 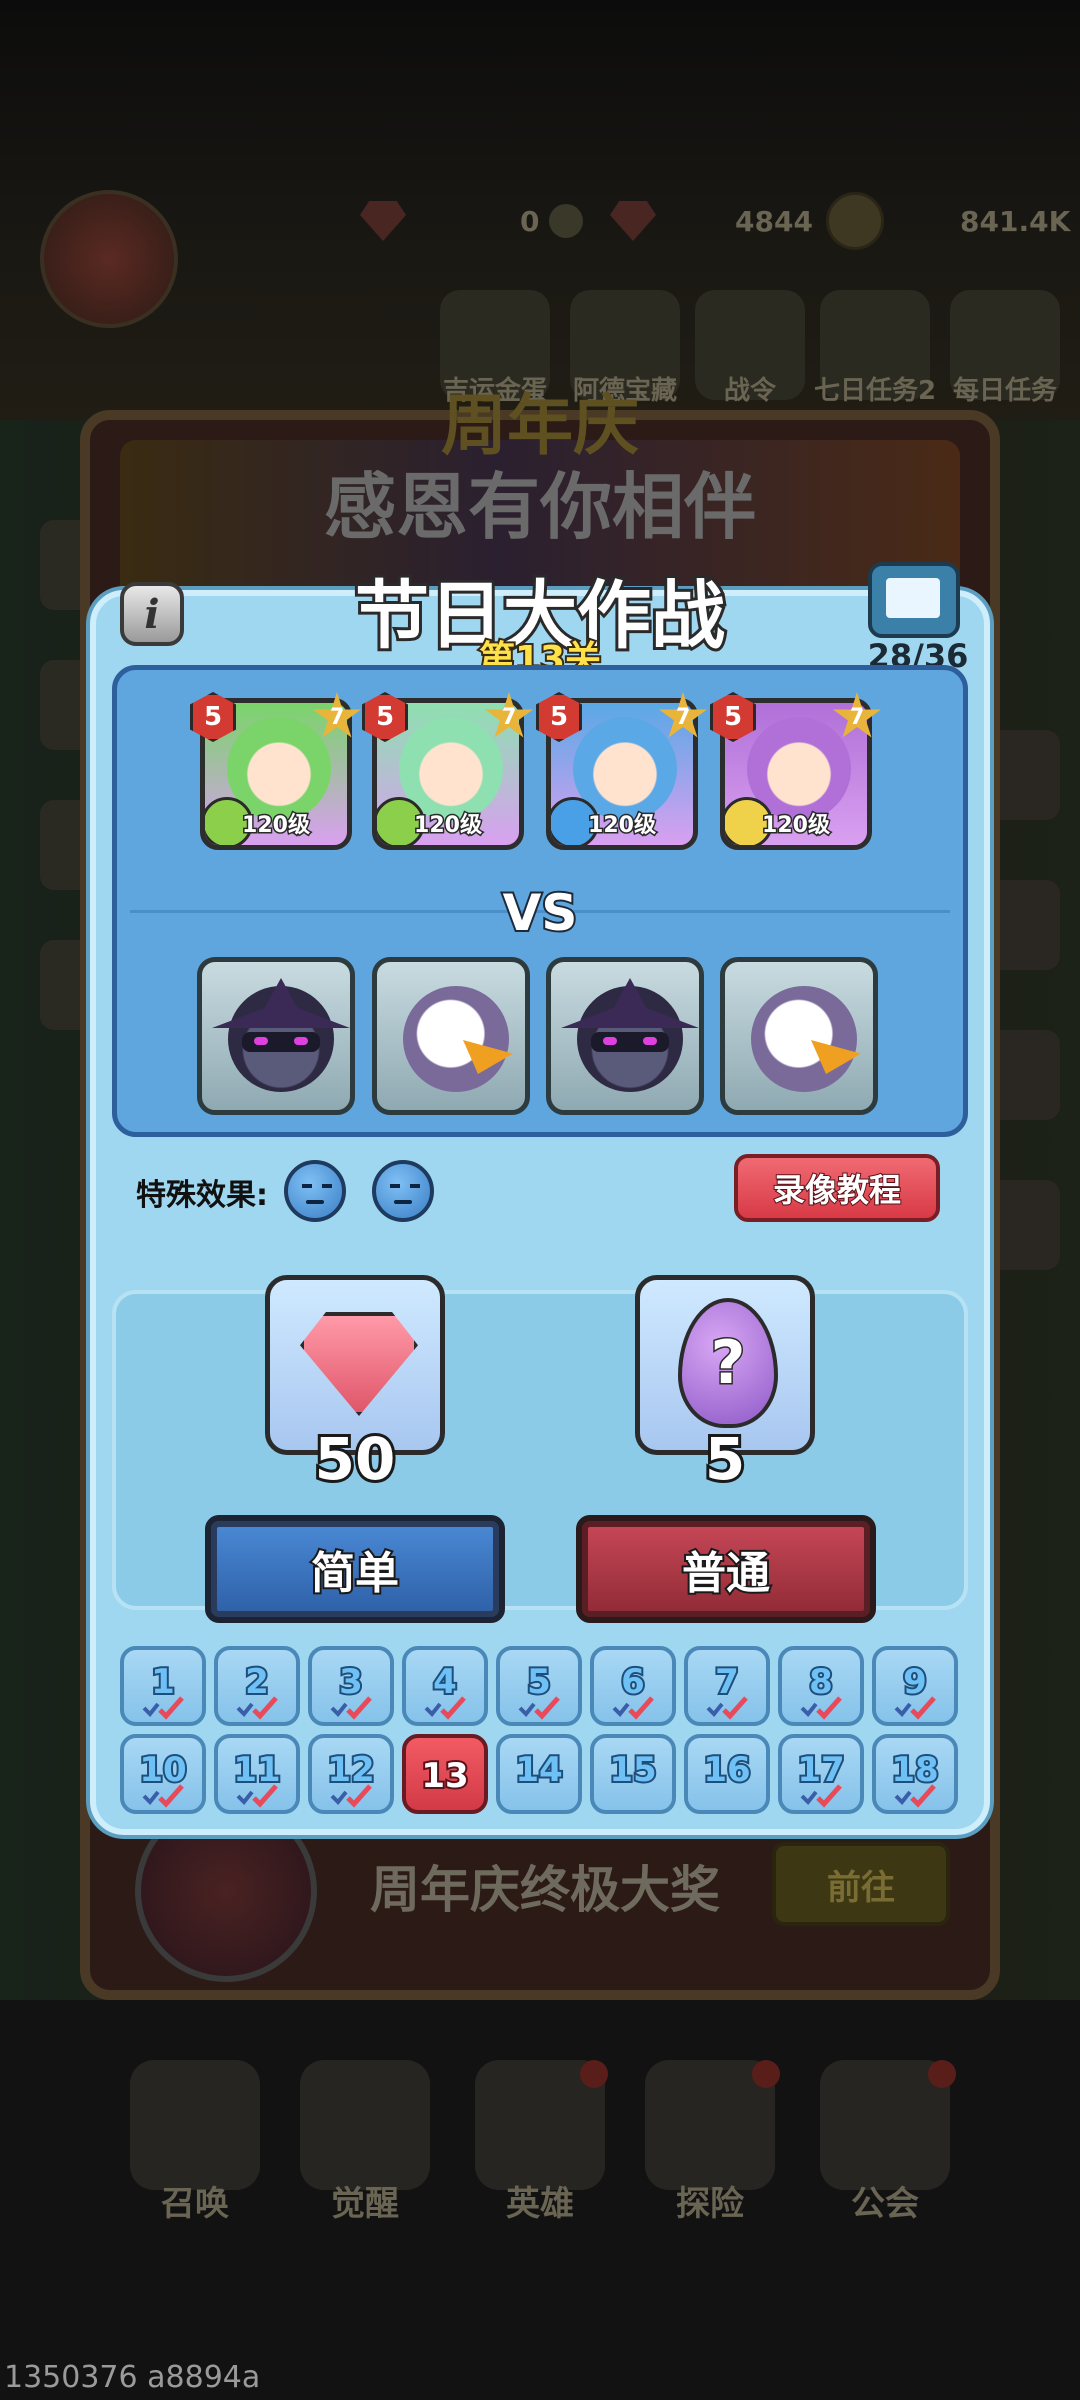 I want to click on resource-coin, so click(x=855, y=221).